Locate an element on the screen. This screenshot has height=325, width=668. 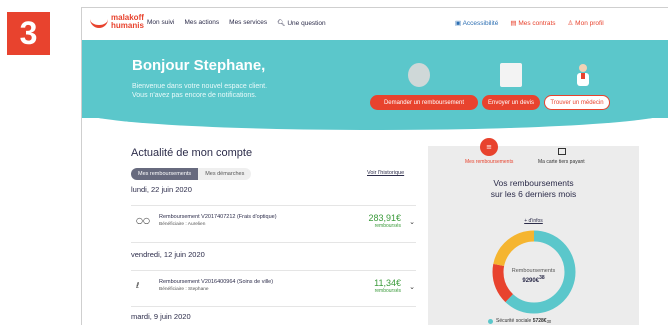
feed-title: Actualité de mon compte is located at coordinates (192, 153).